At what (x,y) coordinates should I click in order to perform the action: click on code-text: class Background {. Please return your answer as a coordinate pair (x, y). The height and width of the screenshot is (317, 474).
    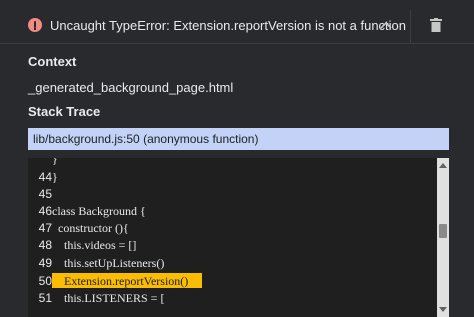
    Looking at the image, I should click on (99, 211).